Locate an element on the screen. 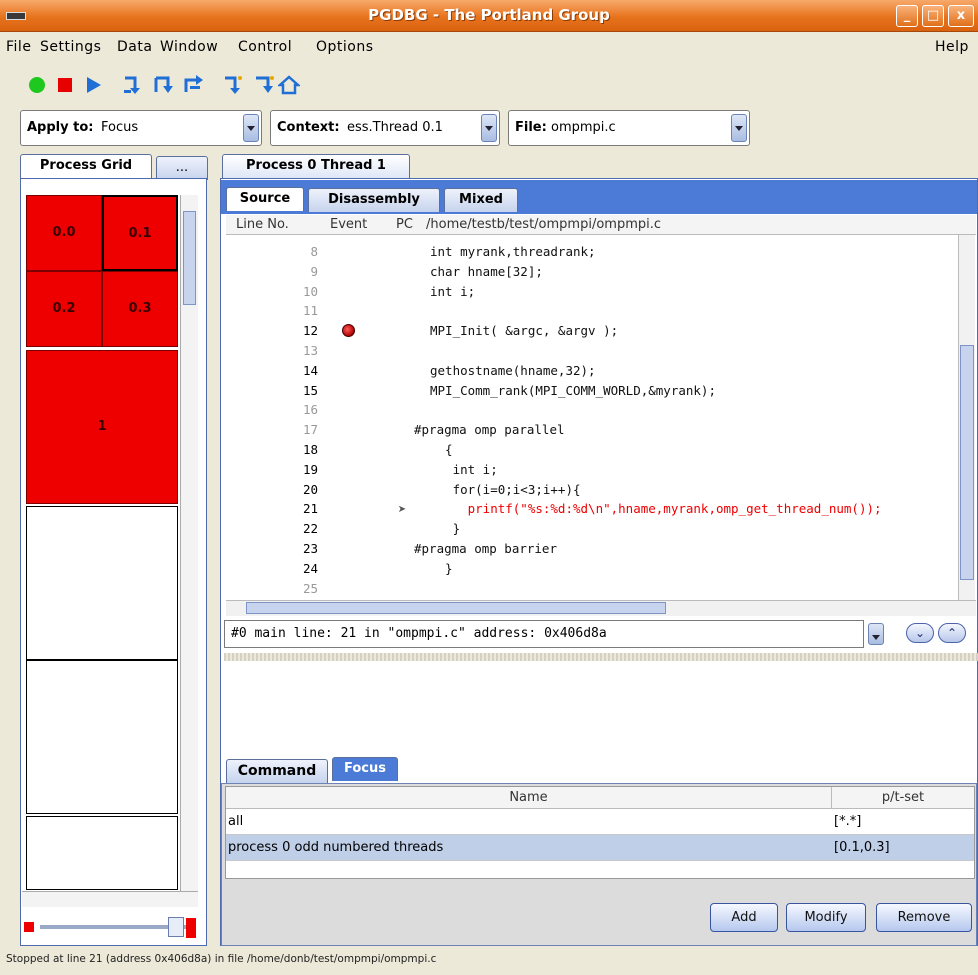  source-line: 9 char hname[32]; is located at coordinates (592, 272).